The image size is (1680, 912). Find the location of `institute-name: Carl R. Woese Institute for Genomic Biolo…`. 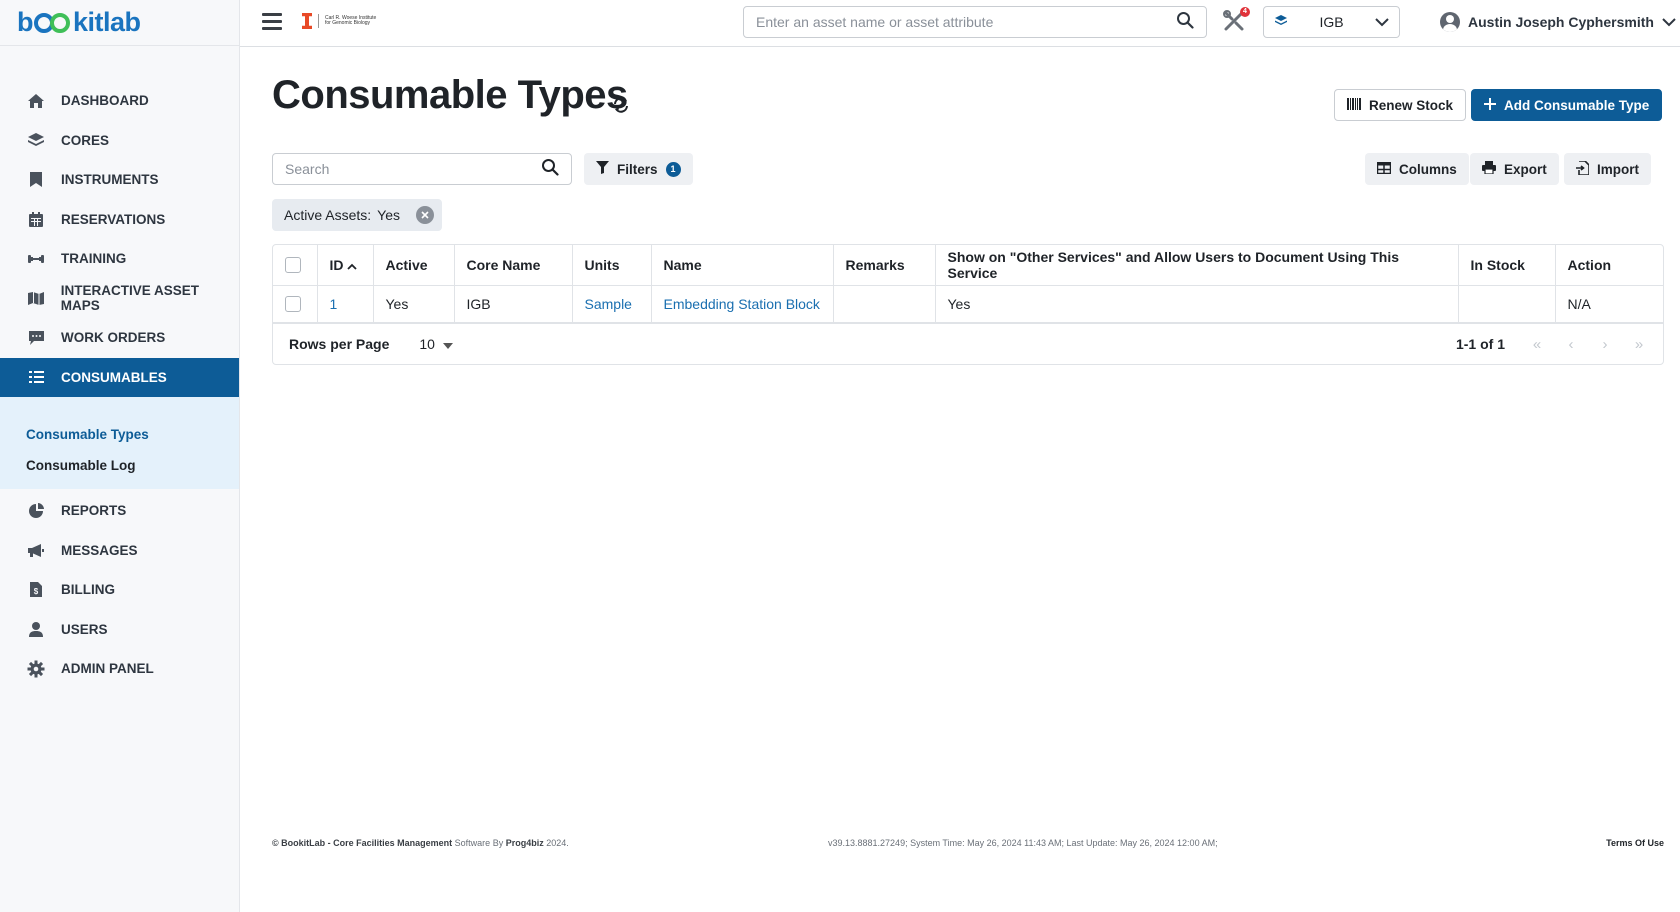

institute-name: Carl R. Woese Institute for Genomic Biolo… is located at coordinates (355, 21).